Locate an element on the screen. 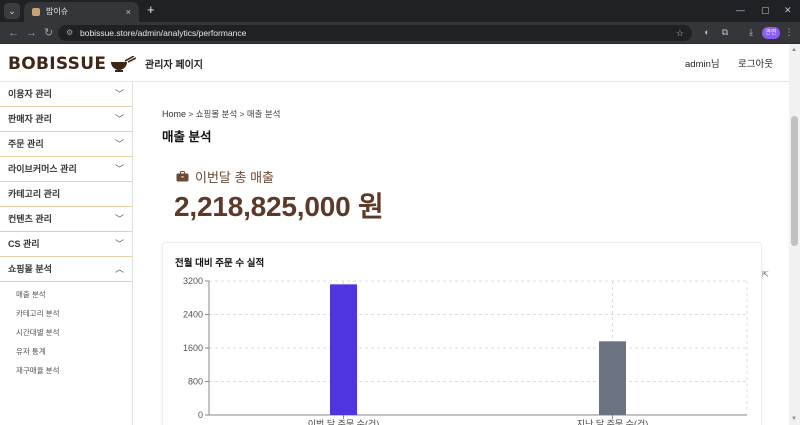  sidebar-item-categories: 카테고리 관리 is located at coordinates (66, 194).